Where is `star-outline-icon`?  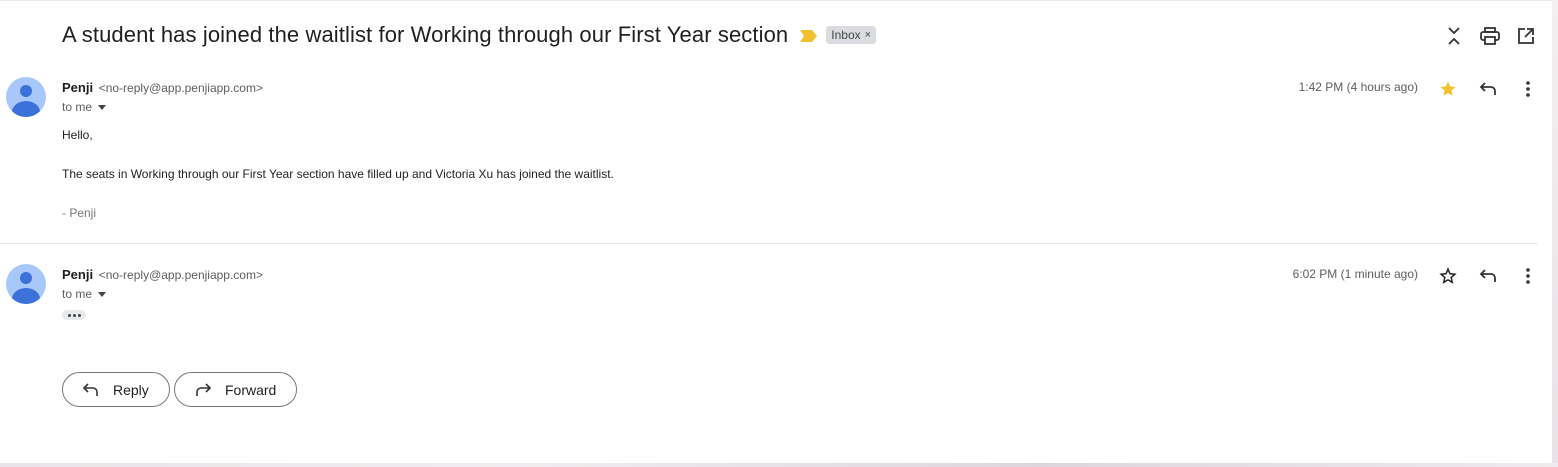
star-outline-icon is located at coordinates (1448, 276).